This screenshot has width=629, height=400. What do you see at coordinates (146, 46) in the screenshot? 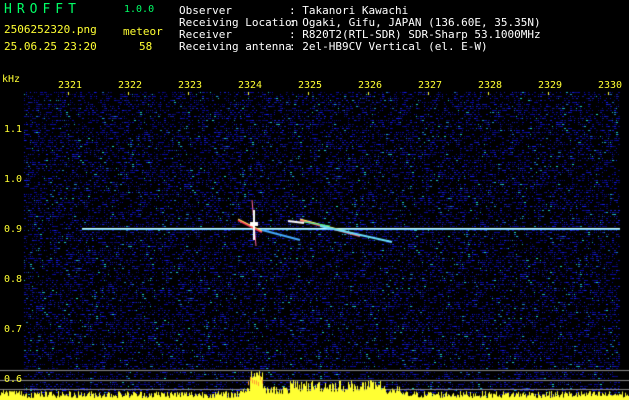
I see `detection-count: 58` at bounding box center [146, 46].